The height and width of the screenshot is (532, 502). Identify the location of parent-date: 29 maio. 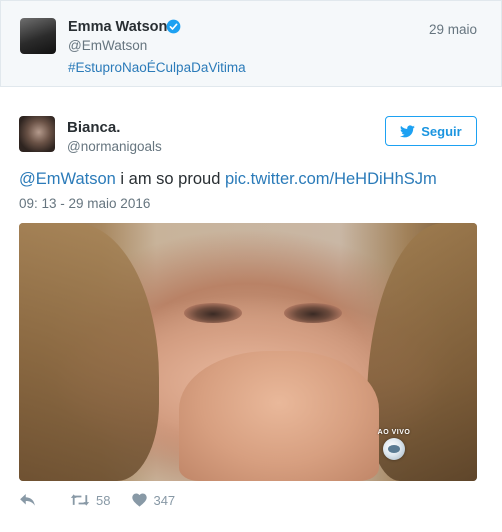
(453, 29).